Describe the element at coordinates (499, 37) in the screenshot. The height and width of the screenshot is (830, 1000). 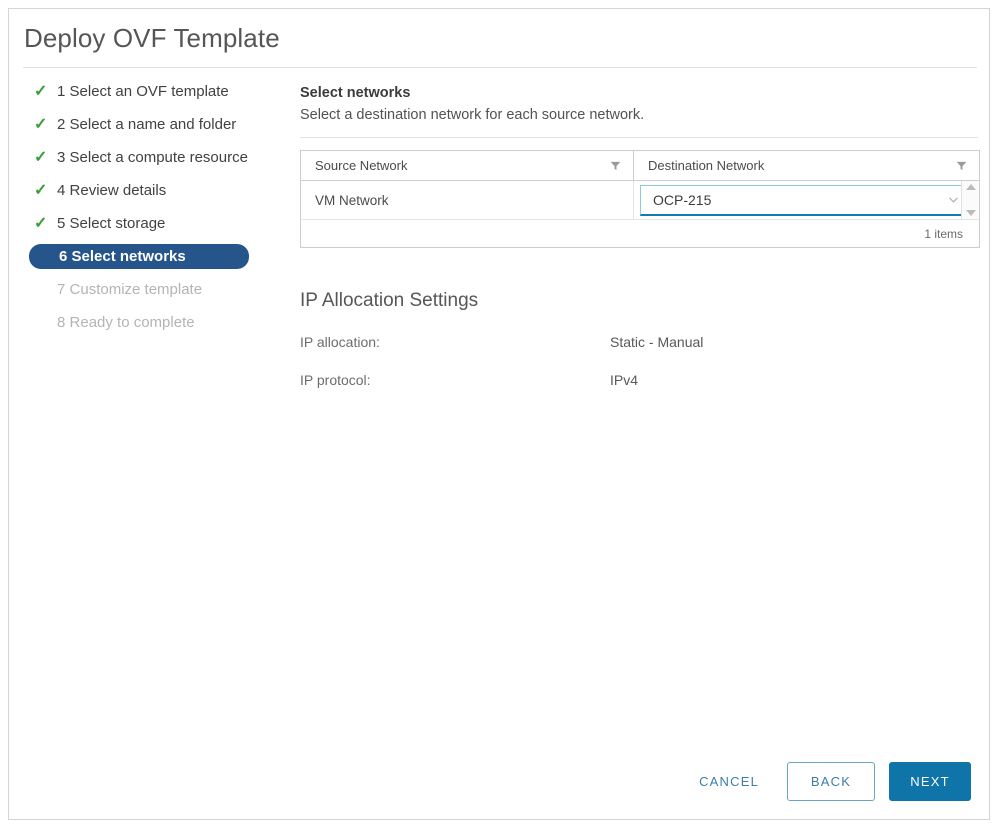
I see `dialog-title-bar: Deploy OVF Template` at that location.